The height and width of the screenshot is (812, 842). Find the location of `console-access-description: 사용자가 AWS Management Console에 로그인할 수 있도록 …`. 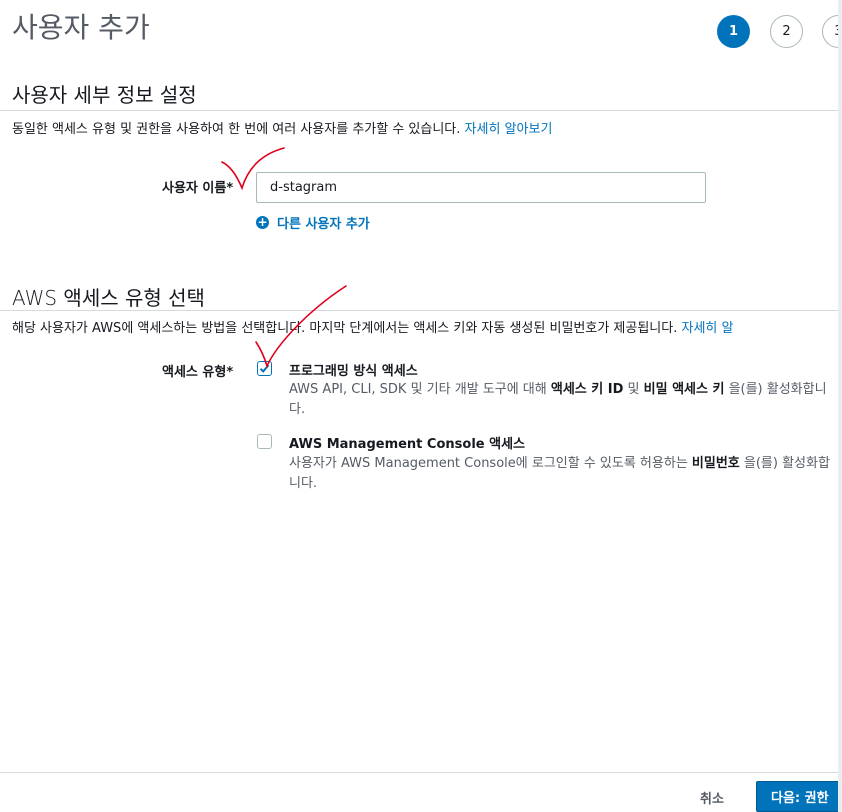

console-access-description: 사용자가 AWS Management Console에 로그인할 수 있도록 … is located at coordinates (564, 474).